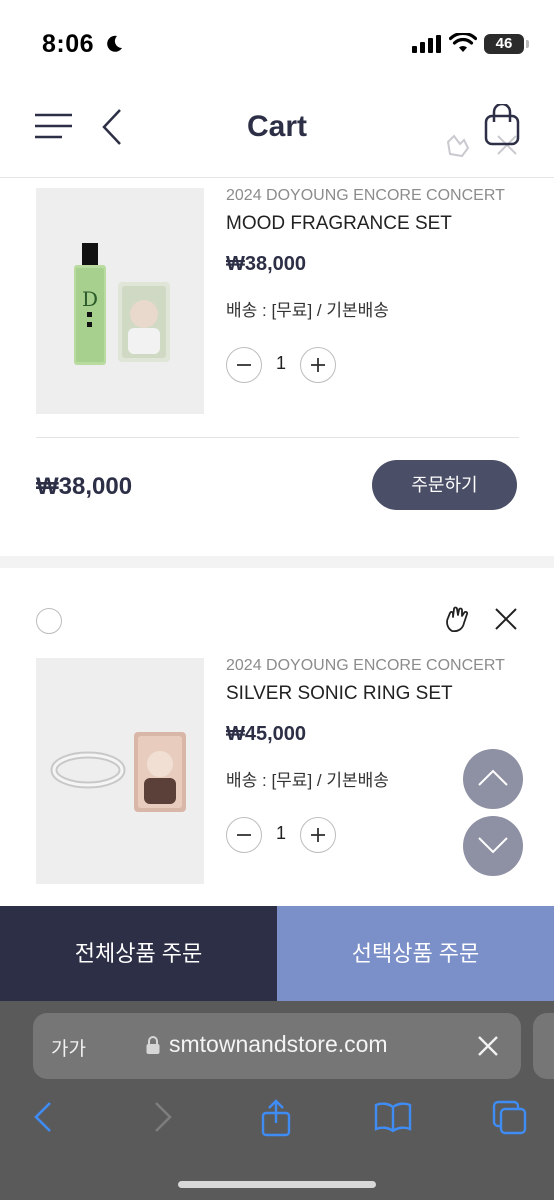  I want to click on product-name: SILVER SONIC RING SET, so click(376, 694).